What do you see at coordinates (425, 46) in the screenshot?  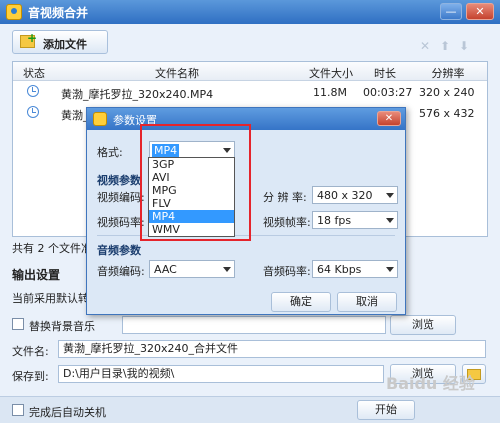 I see `delete-icon: ✕` at bounding box center [425, 46].